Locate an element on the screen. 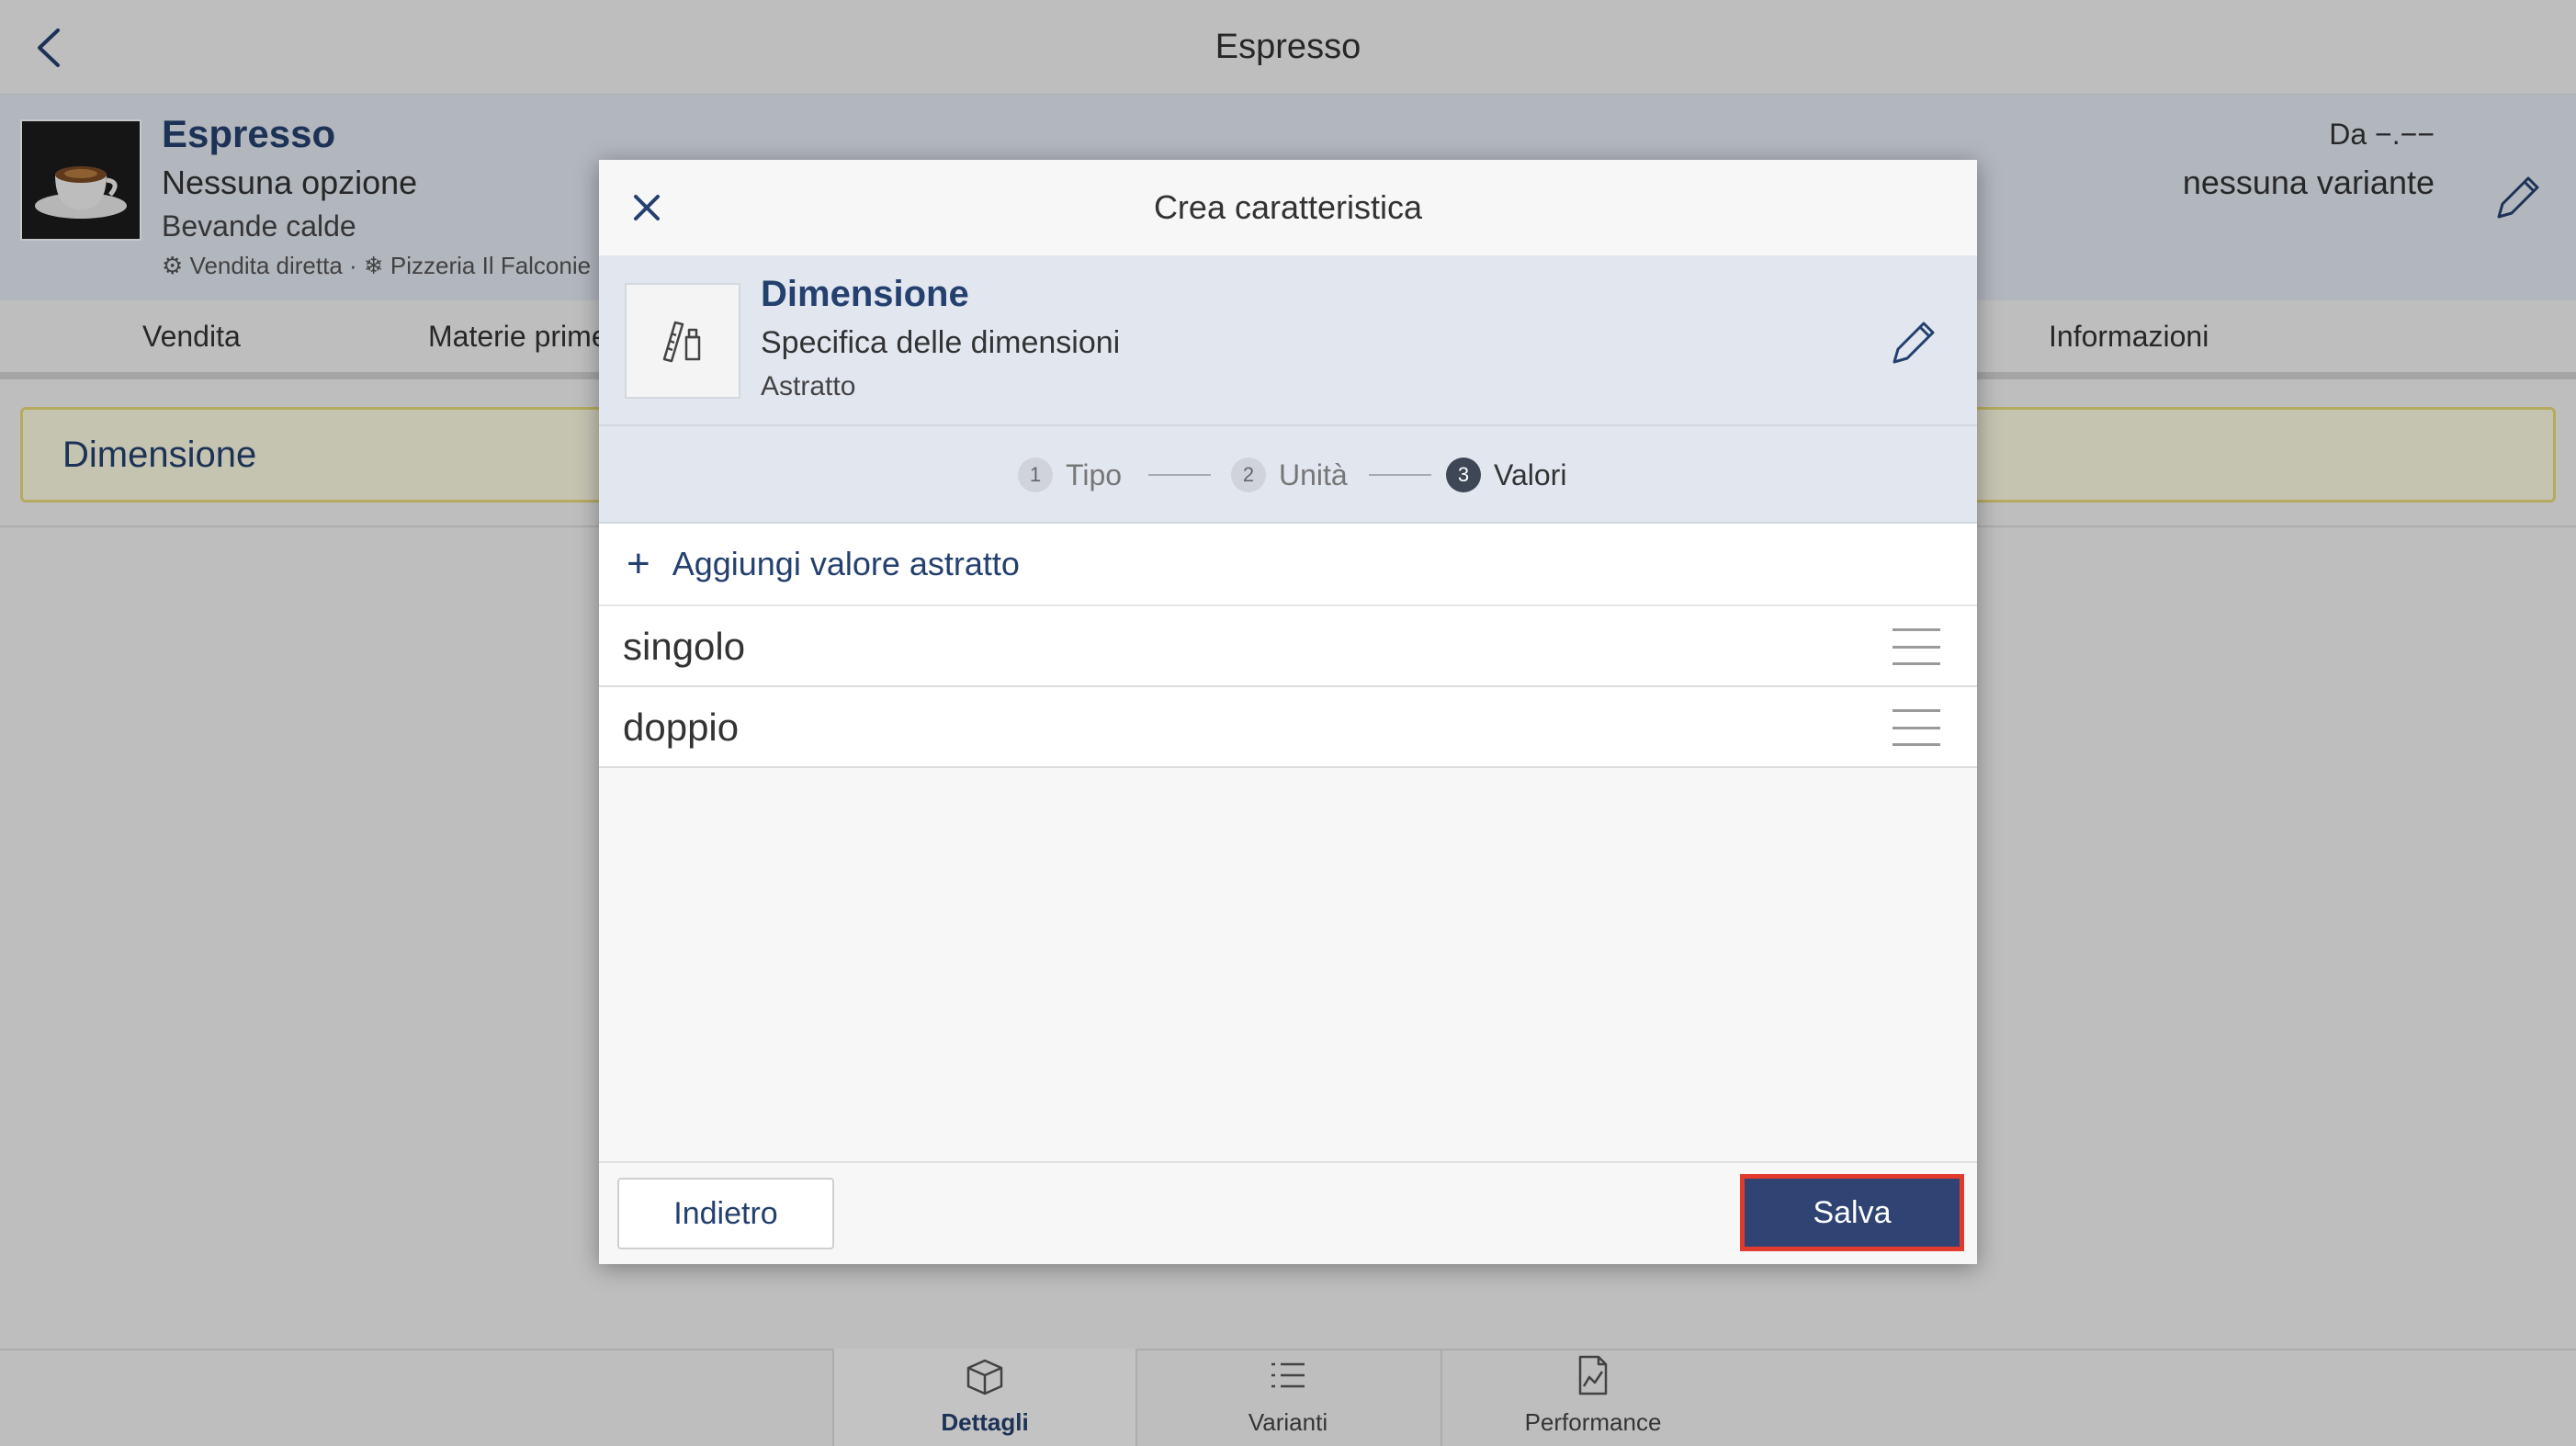 The width and height of the screenshot is (2576, 1446). characteristic-type: Astratto is located at coordinates (808, 386).